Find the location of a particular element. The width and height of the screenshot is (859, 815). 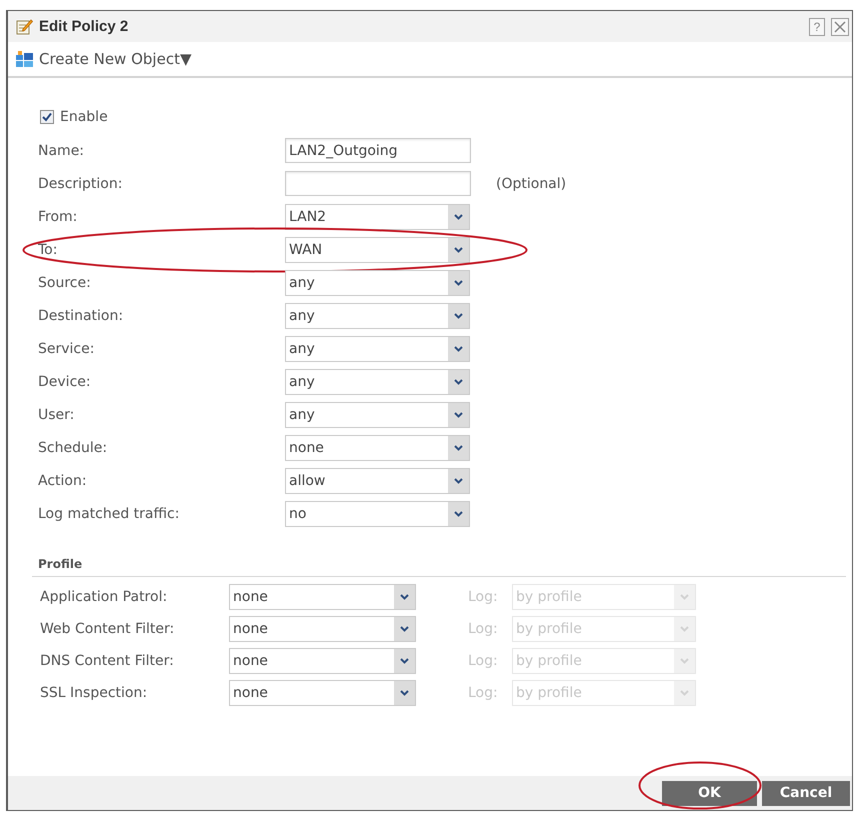

field-label: Log matched traffic: is located at coordinates (109, 514).